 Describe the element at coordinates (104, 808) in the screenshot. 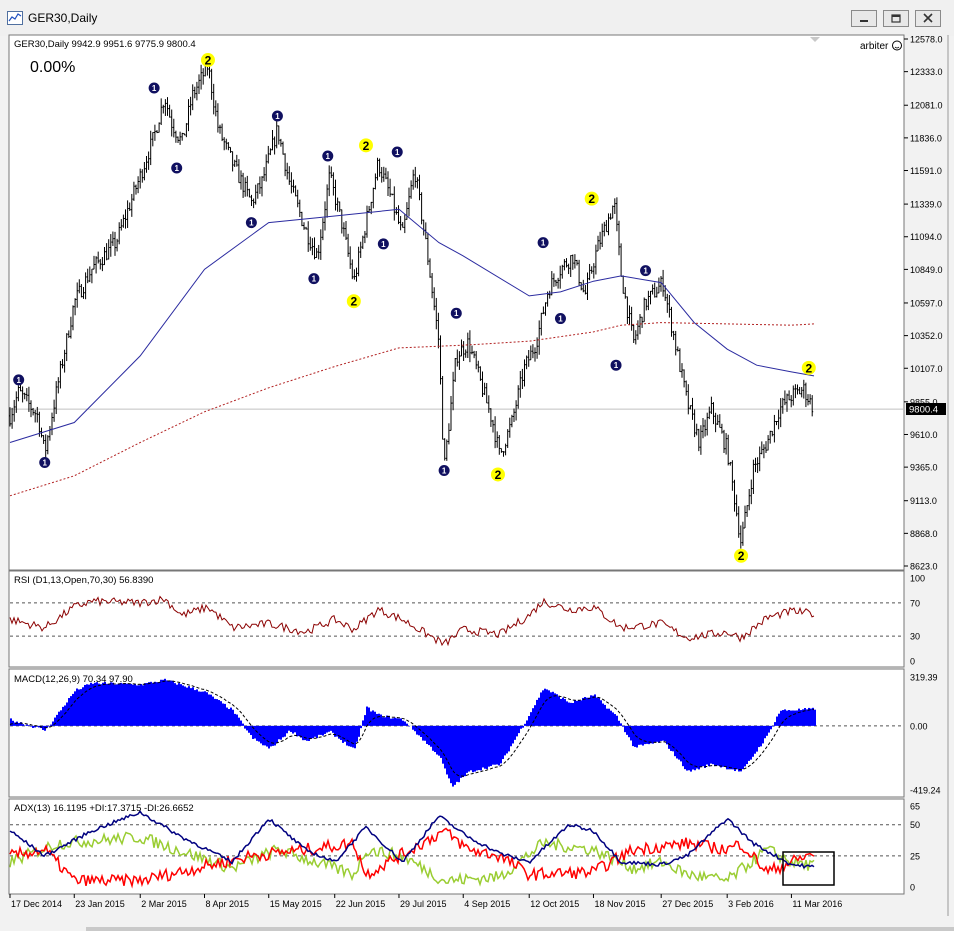

I see `adx-panel-header: ADX(13) 16.1195 +DI:17.3715 -DI:26.6652` at that location.